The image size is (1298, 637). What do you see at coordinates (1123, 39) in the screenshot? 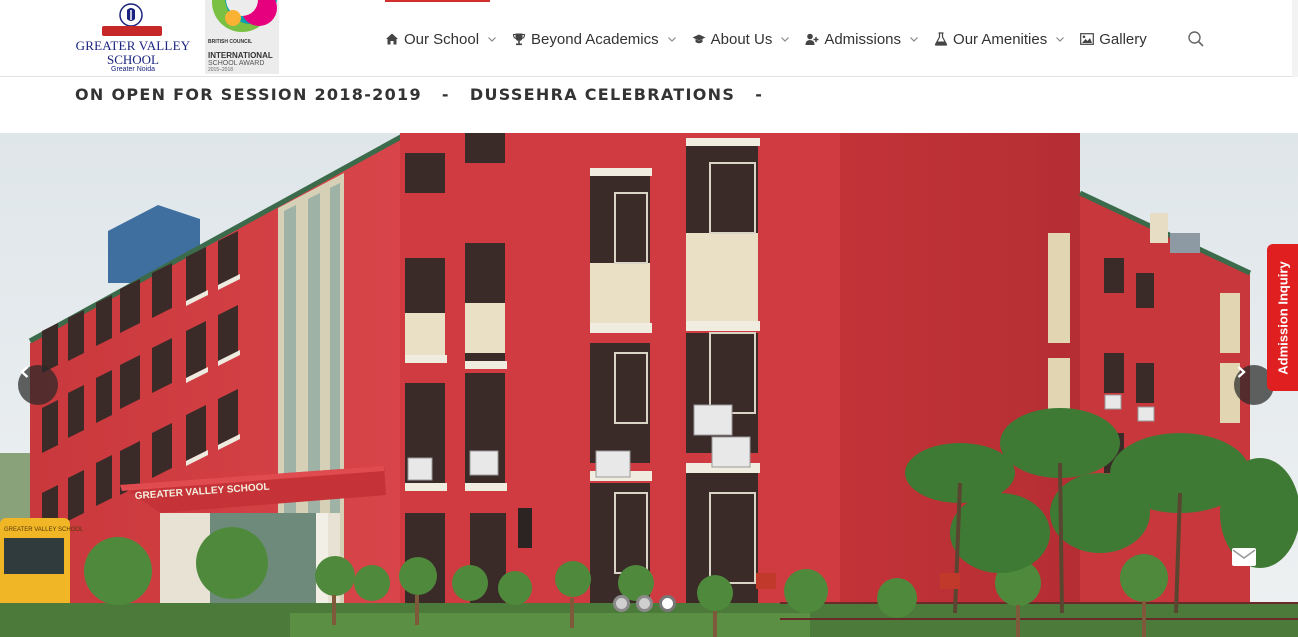
I see `nav-label: Gallery` at bounding box center [1123, 39].